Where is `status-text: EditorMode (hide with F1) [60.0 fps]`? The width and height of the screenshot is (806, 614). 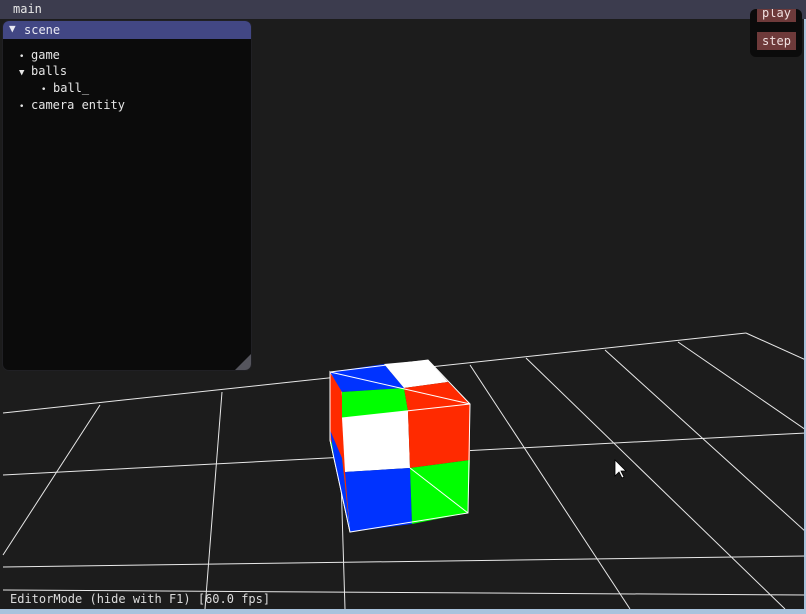
status-text: EditorMode (hide with F1) [60.0 fps] is located at coordinates (140, 599).